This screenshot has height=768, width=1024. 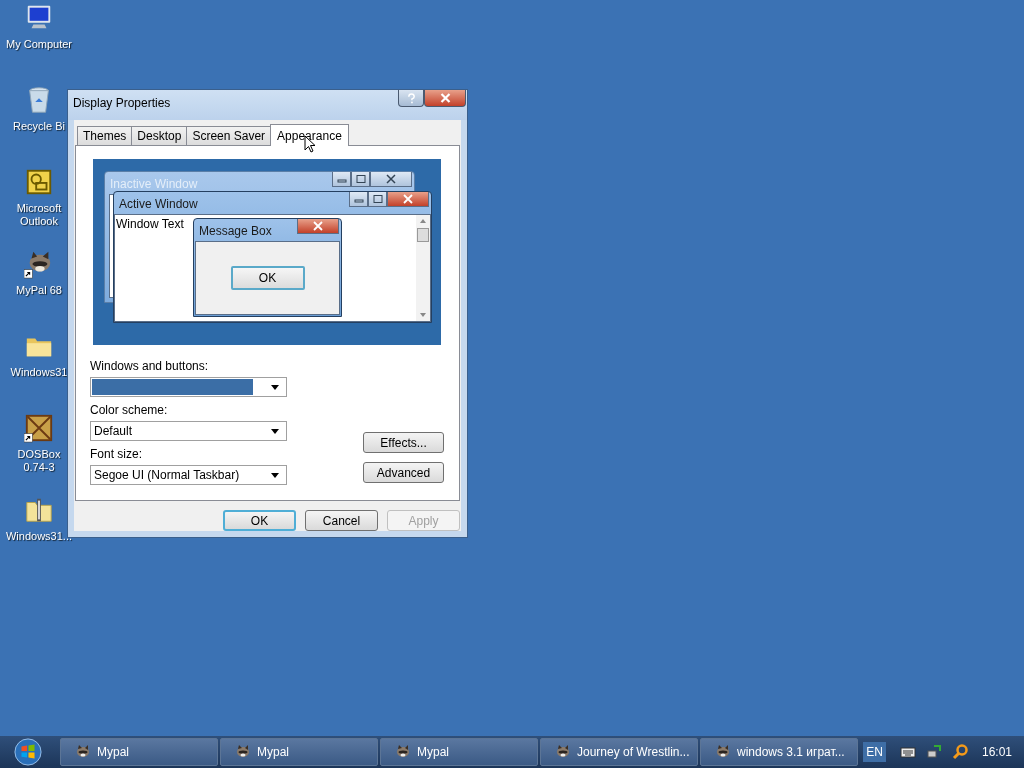 What do you see at coordinates (423, 315) in the screenshot?
I see `scroll-down-icon` at bounding box center [423, 315].